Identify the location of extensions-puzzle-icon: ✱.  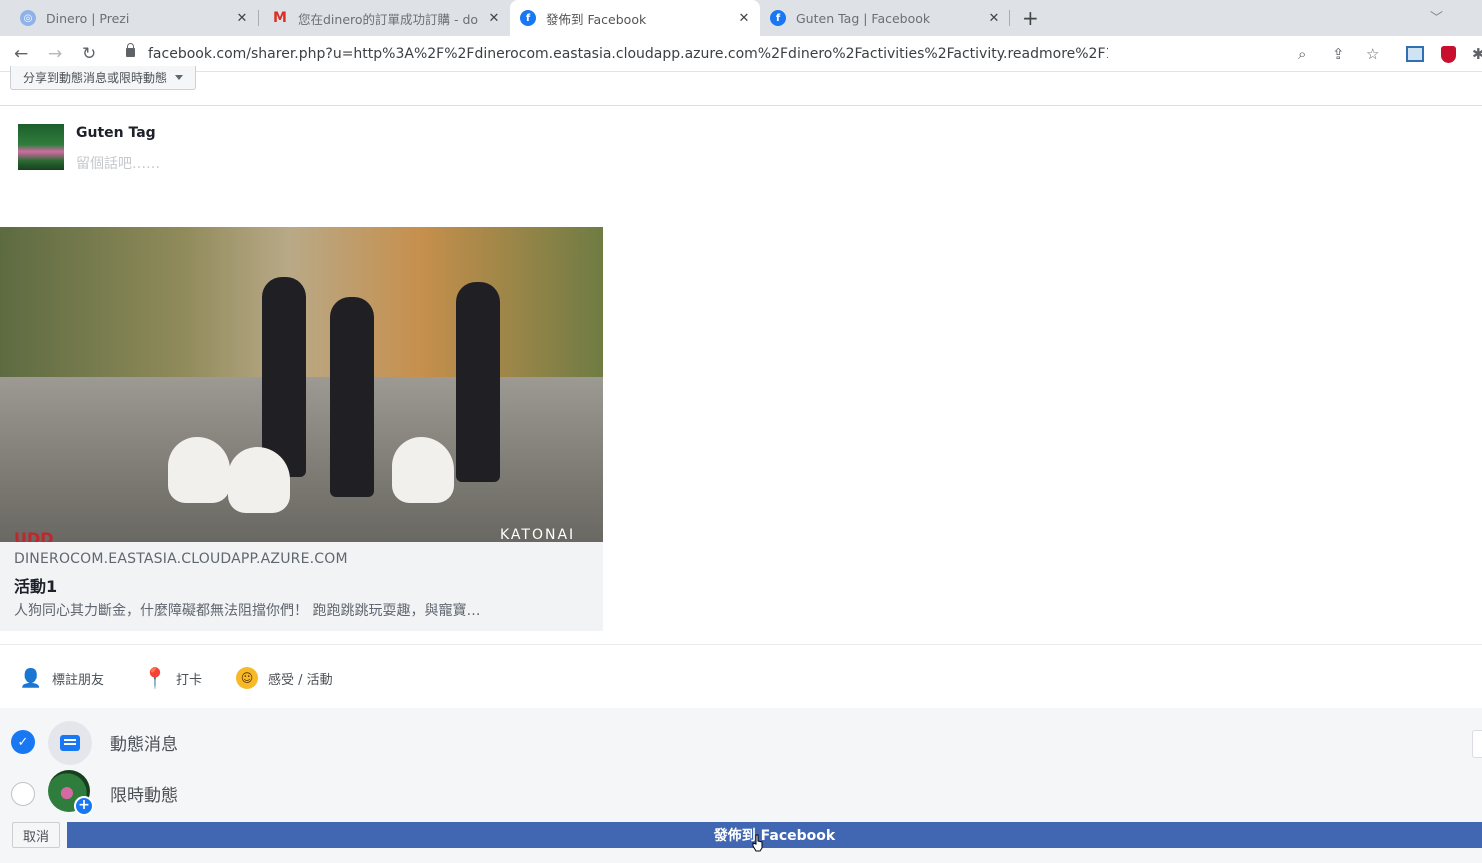
(1477, 54).